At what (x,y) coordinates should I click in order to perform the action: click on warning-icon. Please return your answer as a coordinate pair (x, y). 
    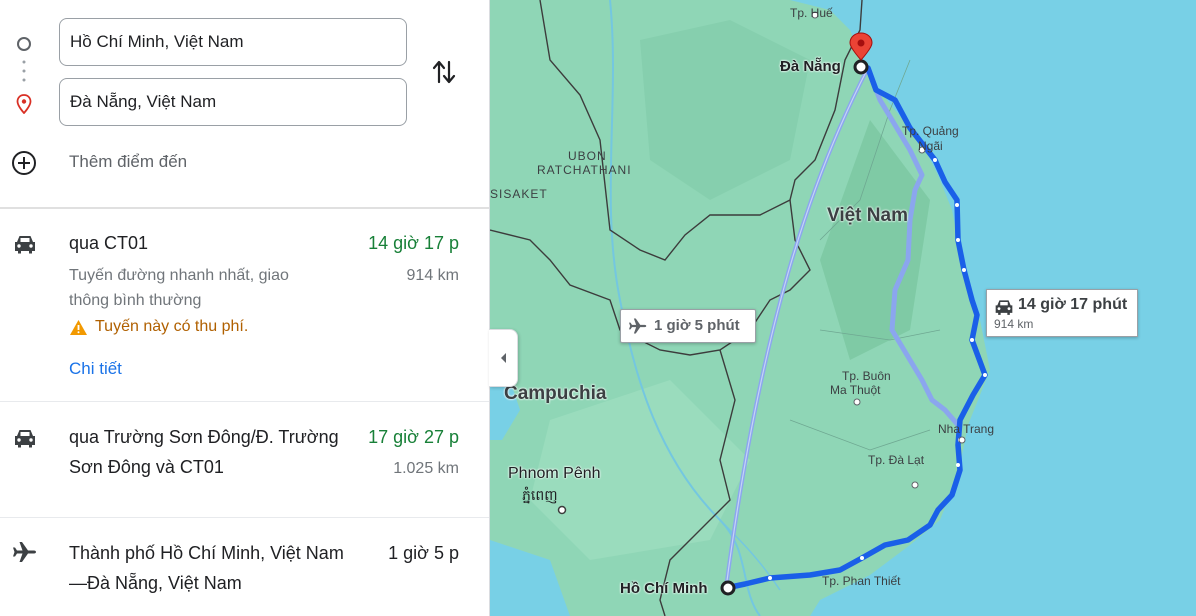
    Looking at the image, I should click on (78, 327).